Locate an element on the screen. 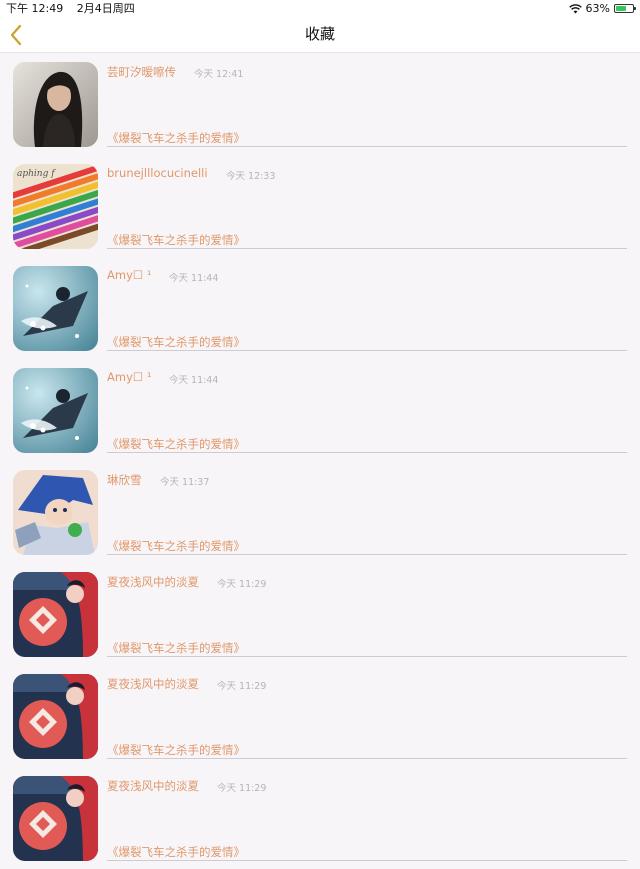 The width and height of the screenshot is (640, 869). timestamp: 今天 11:37 is located at coordinates (185, 482).